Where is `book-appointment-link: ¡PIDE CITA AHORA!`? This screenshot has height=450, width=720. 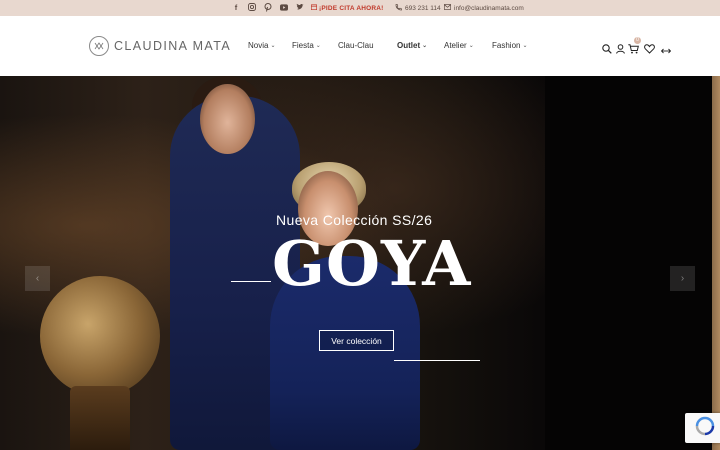 book-appointment-link: ¡PIDE CITA AHORA! is located at coordinates (347, 8).